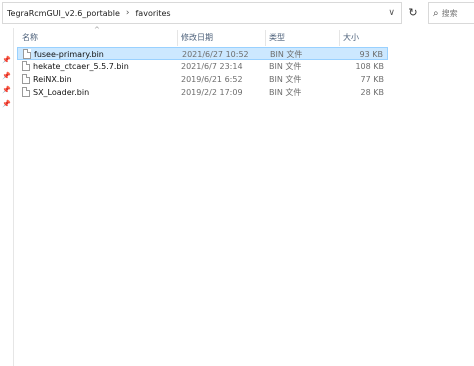 This screenshot has height=366, width=474. Describe the element at coordinates (212, 79) in the screenshot. I see `file-modified: 2019/6/21 6:52` at that location.